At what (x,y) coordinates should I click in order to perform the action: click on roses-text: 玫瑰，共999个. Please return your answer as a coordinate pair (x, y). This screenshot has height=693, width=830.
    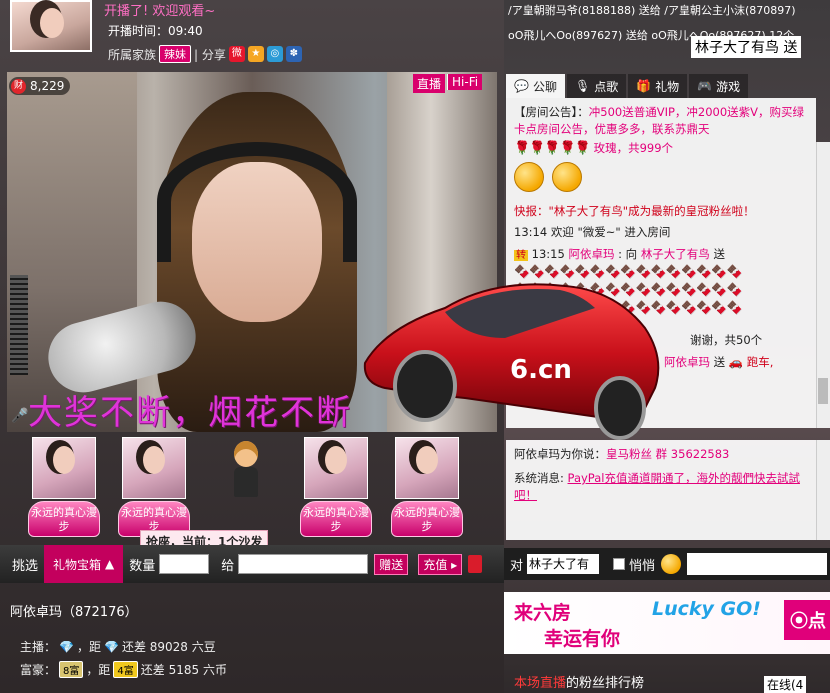
    Looking at the image, I should click on (633, 148).